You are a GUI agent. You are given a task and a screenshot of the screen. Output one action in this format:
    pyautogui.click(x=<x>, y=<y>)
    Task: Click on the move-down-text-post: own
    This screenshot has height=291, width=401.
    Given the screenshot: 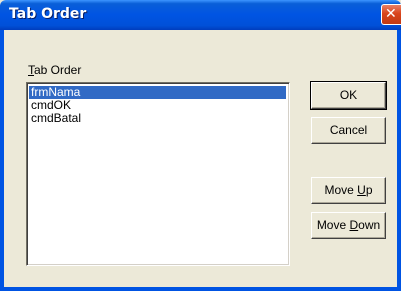 What is the action you would take?
    pyautogui.click(x=369, y=225)
    